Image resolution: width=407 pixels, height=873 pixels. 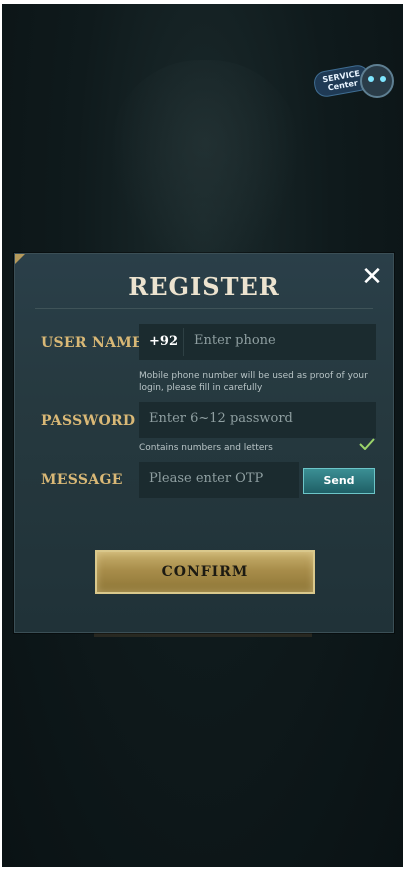 I want to click on confirm-button: CONFIRM, so click(x=205, y=572).